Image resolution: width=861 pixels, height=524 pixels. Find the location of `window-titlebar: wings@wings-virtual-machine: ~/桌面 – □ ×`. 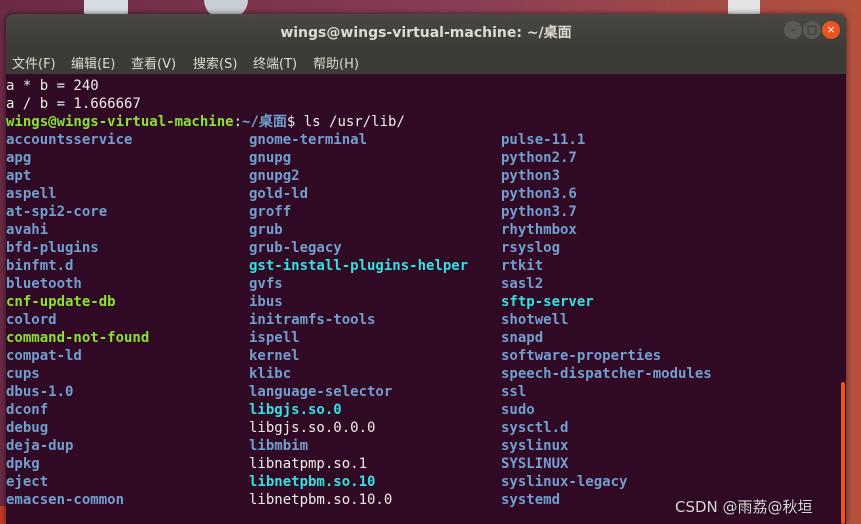

window-titlebar: wings@wings-virtual-machine: ~/桌面 – □ × is located at coordinates (426, 31).